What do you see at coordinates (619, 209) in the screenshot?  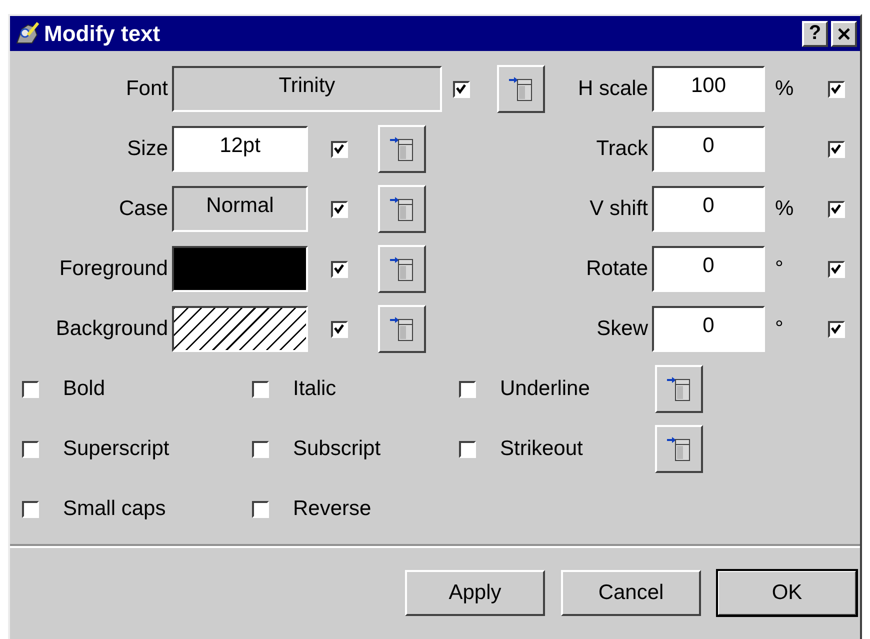 I see `field-label: V shift` at bounding box center [619, 209].